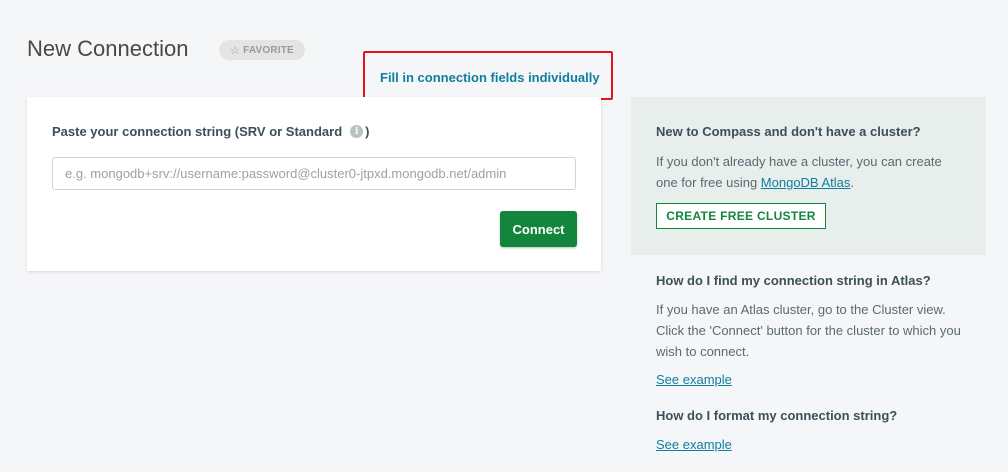 This screenshot has width=1008, height=472. What do you see at coordinates (852, 182) in the screenshot?
I see `new-to-compass-text-end: .` at bounding box center [852, 182].